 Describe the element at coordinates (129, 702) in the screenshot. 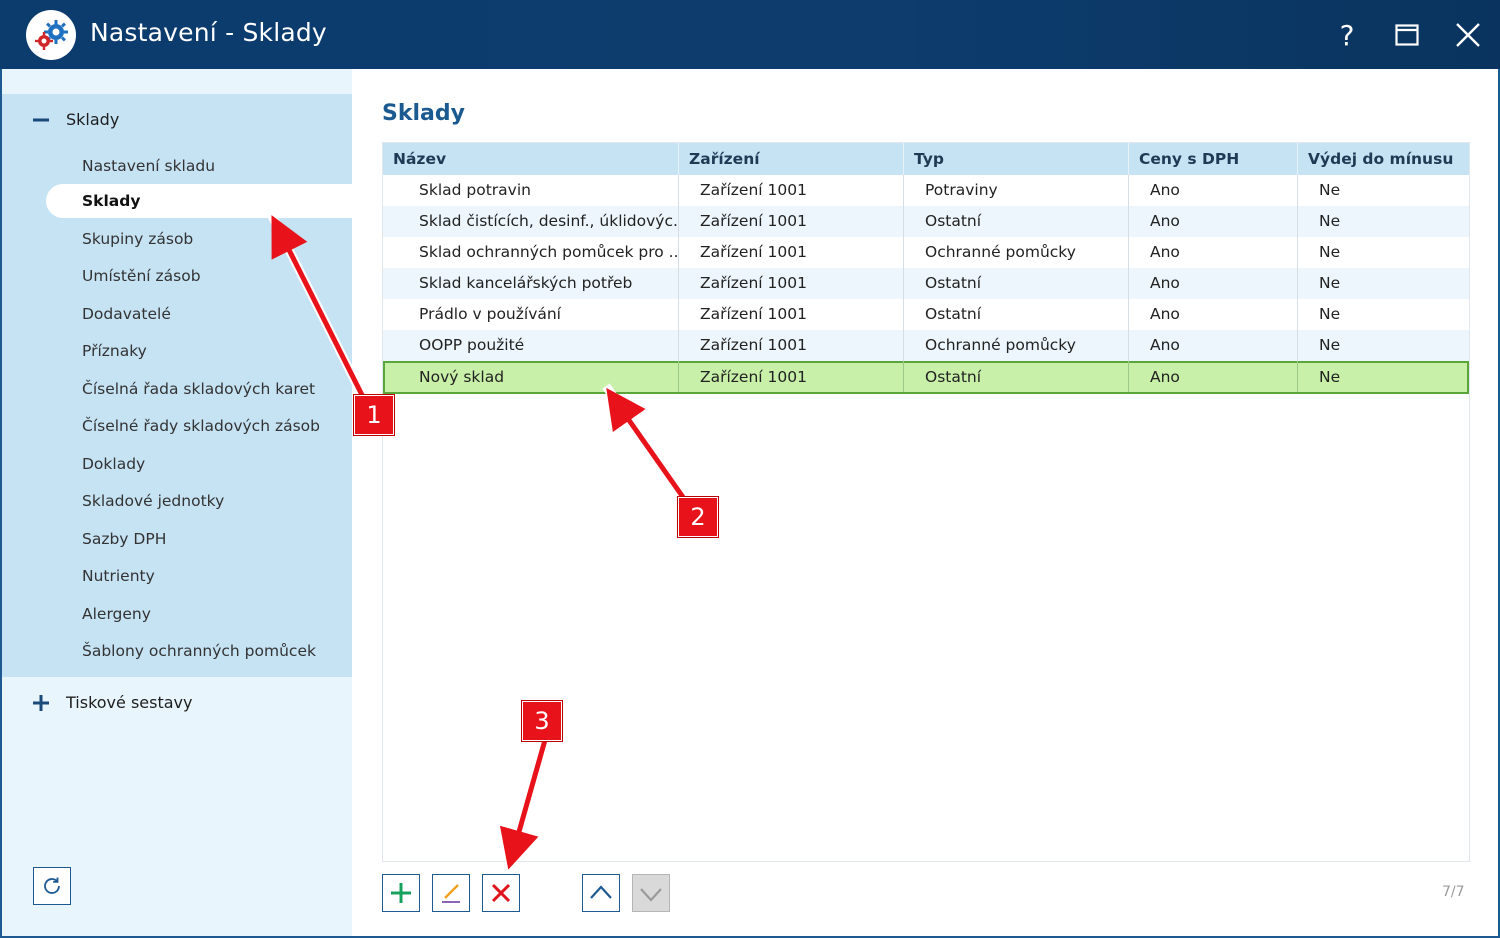

I see `sidebar-group-label: Tiskové sestavy` at that location.